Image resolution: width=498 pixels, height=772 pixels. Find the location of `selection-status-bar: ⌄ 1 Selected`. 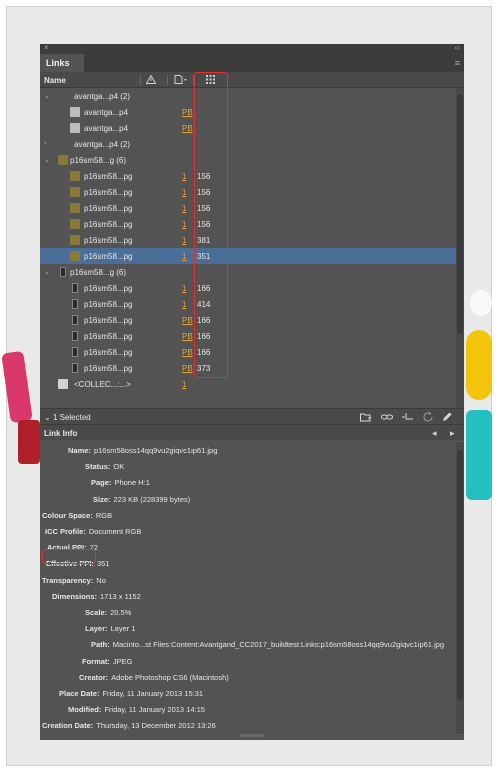

selection-status-bar: ⌄ 1 Selected is located at coordinates (252, 416).